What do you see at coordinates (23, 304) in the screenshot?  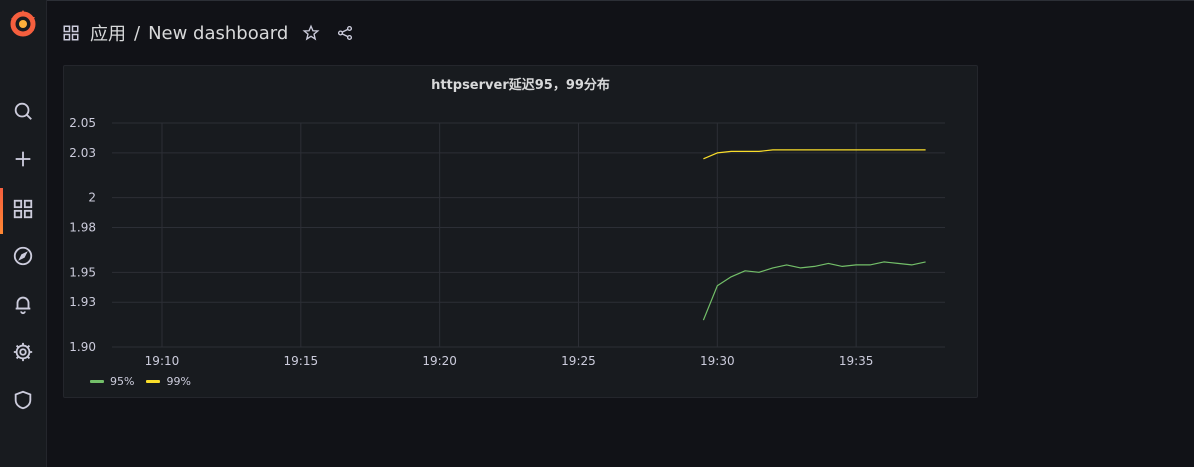 I see `bell-icon` at bounding box center [23, 304].